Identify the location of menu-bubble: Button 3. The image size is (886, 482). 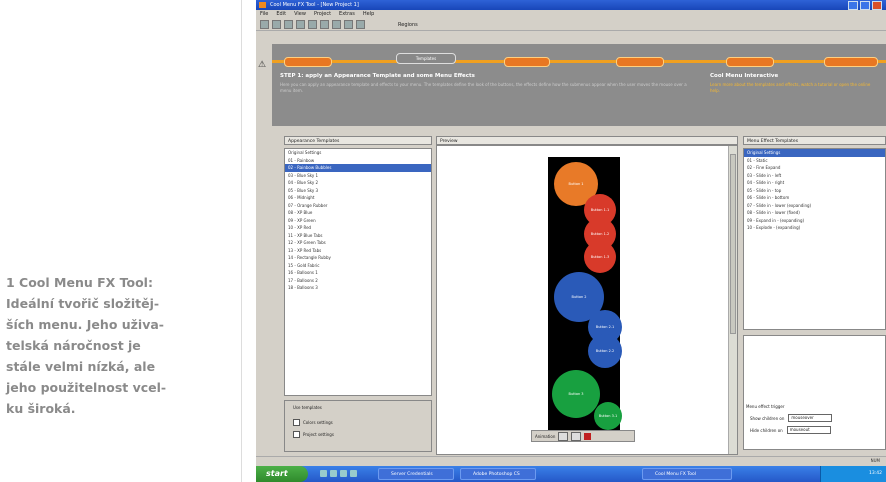
(576, 394).